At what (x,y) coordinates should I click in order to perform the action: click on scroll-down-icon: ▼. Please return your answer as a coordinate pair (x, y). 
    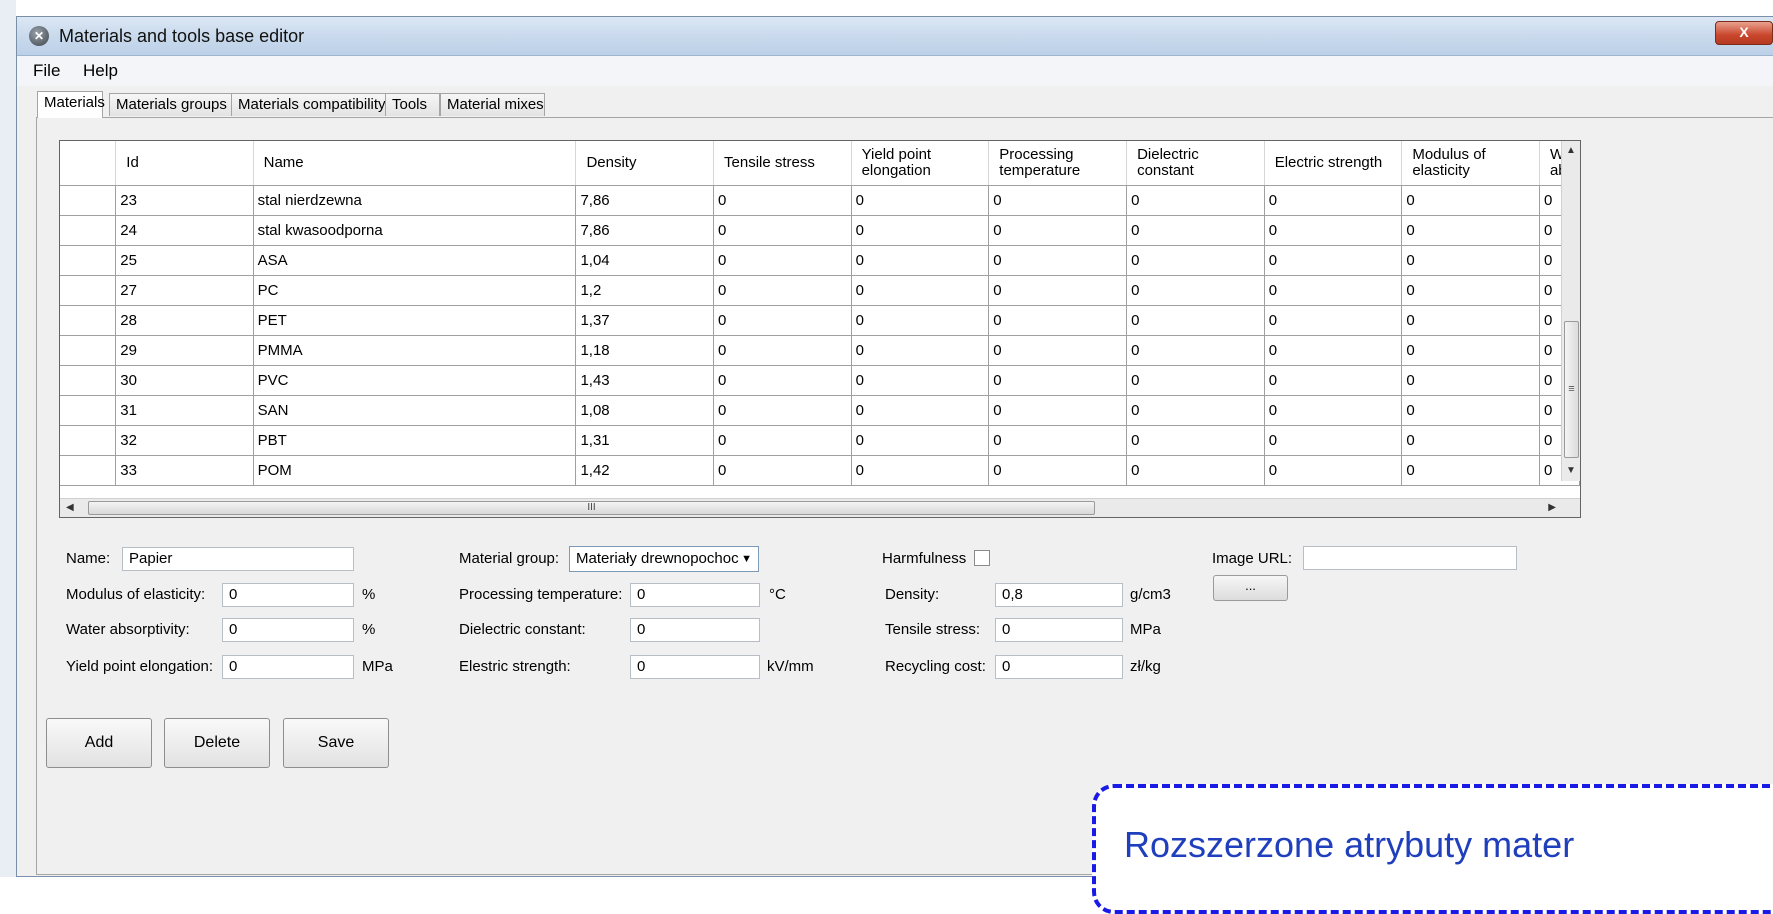
    Looking at the image, I should click on (1571, 470).